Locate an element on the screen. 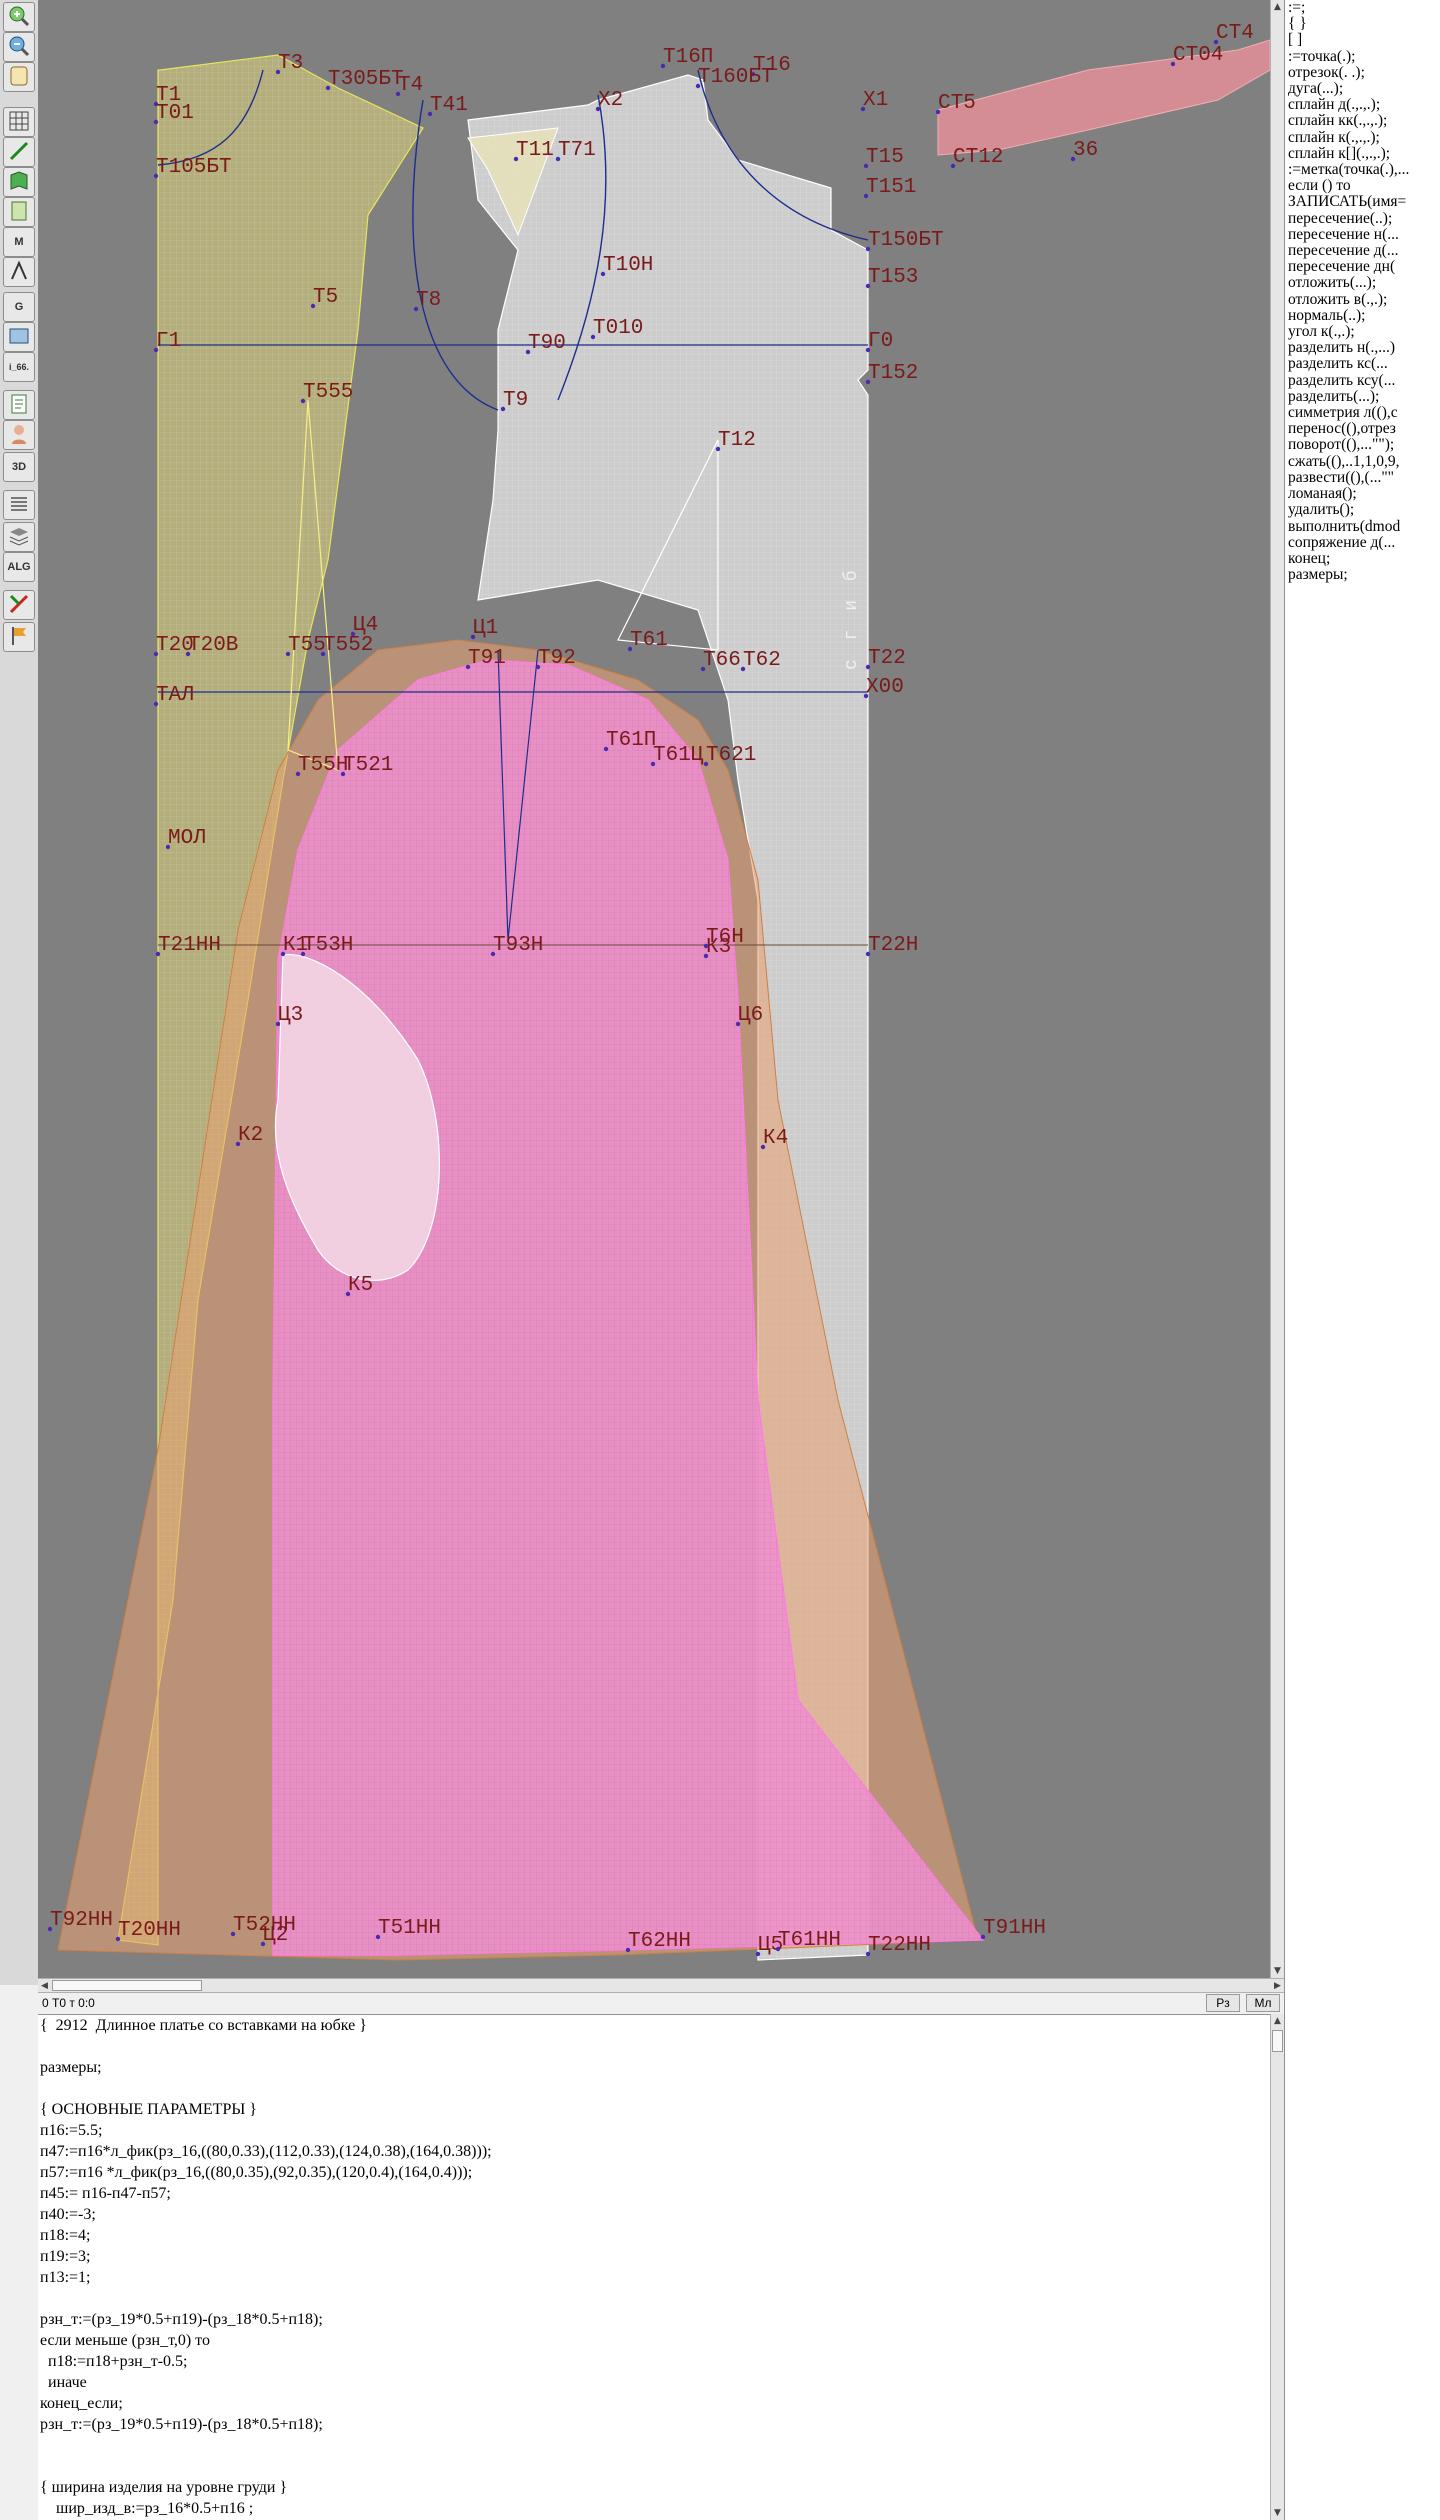 This screenshot has width=1440, height=2520. command-item: размеры; is located at coordinates (1364, 574).